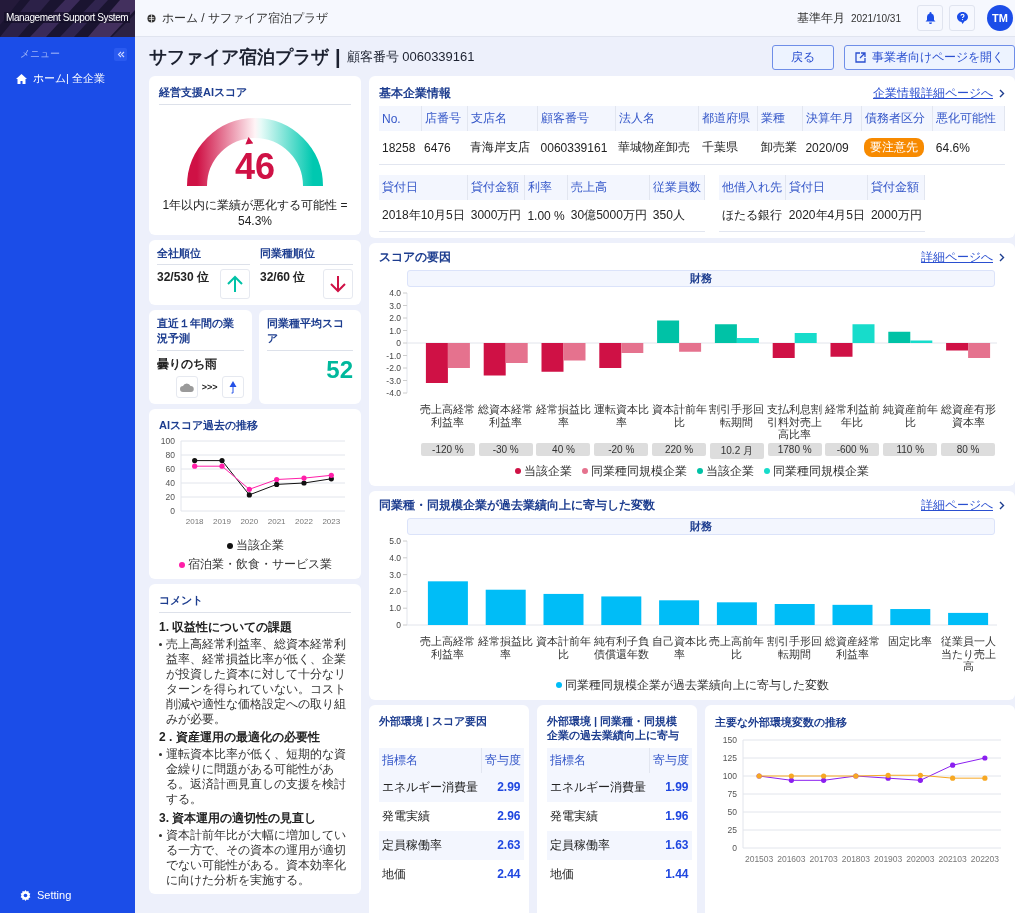  What do you see at coordinates (930, 18) in the screenshot?
I see `notification-button` at bounding box center [930, 18].